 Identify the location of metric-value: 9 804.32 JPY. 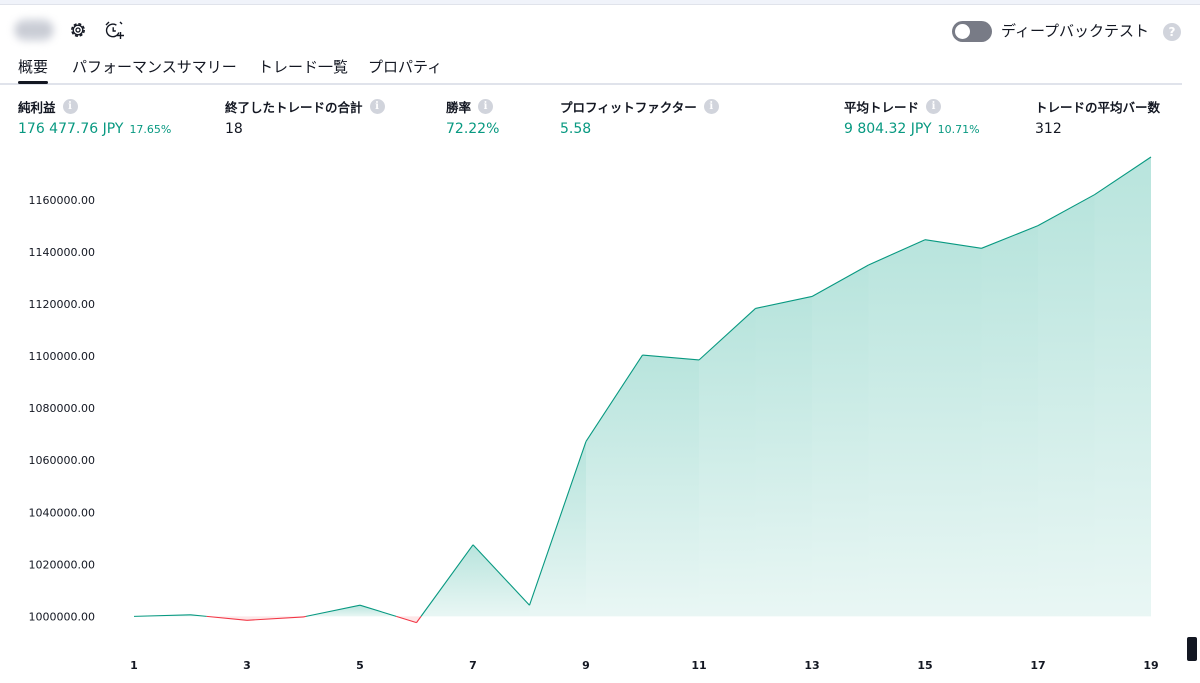
(888, 129).